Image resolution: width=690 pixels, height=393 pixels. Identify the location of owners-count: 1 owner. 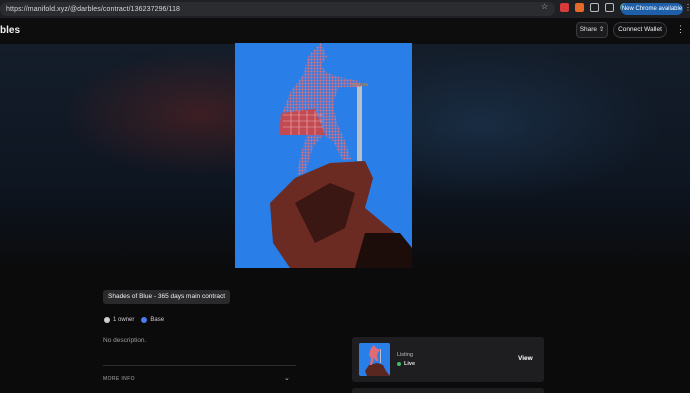
(123, 320).